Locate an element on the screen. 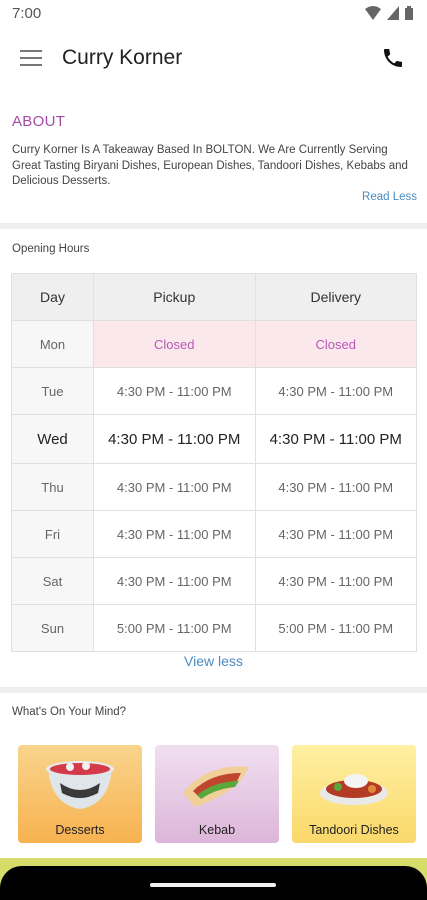 Image resolution: width=427 pixels, height=900 pixels. pickup-cell: Closed is located at coordinates (174, 344).